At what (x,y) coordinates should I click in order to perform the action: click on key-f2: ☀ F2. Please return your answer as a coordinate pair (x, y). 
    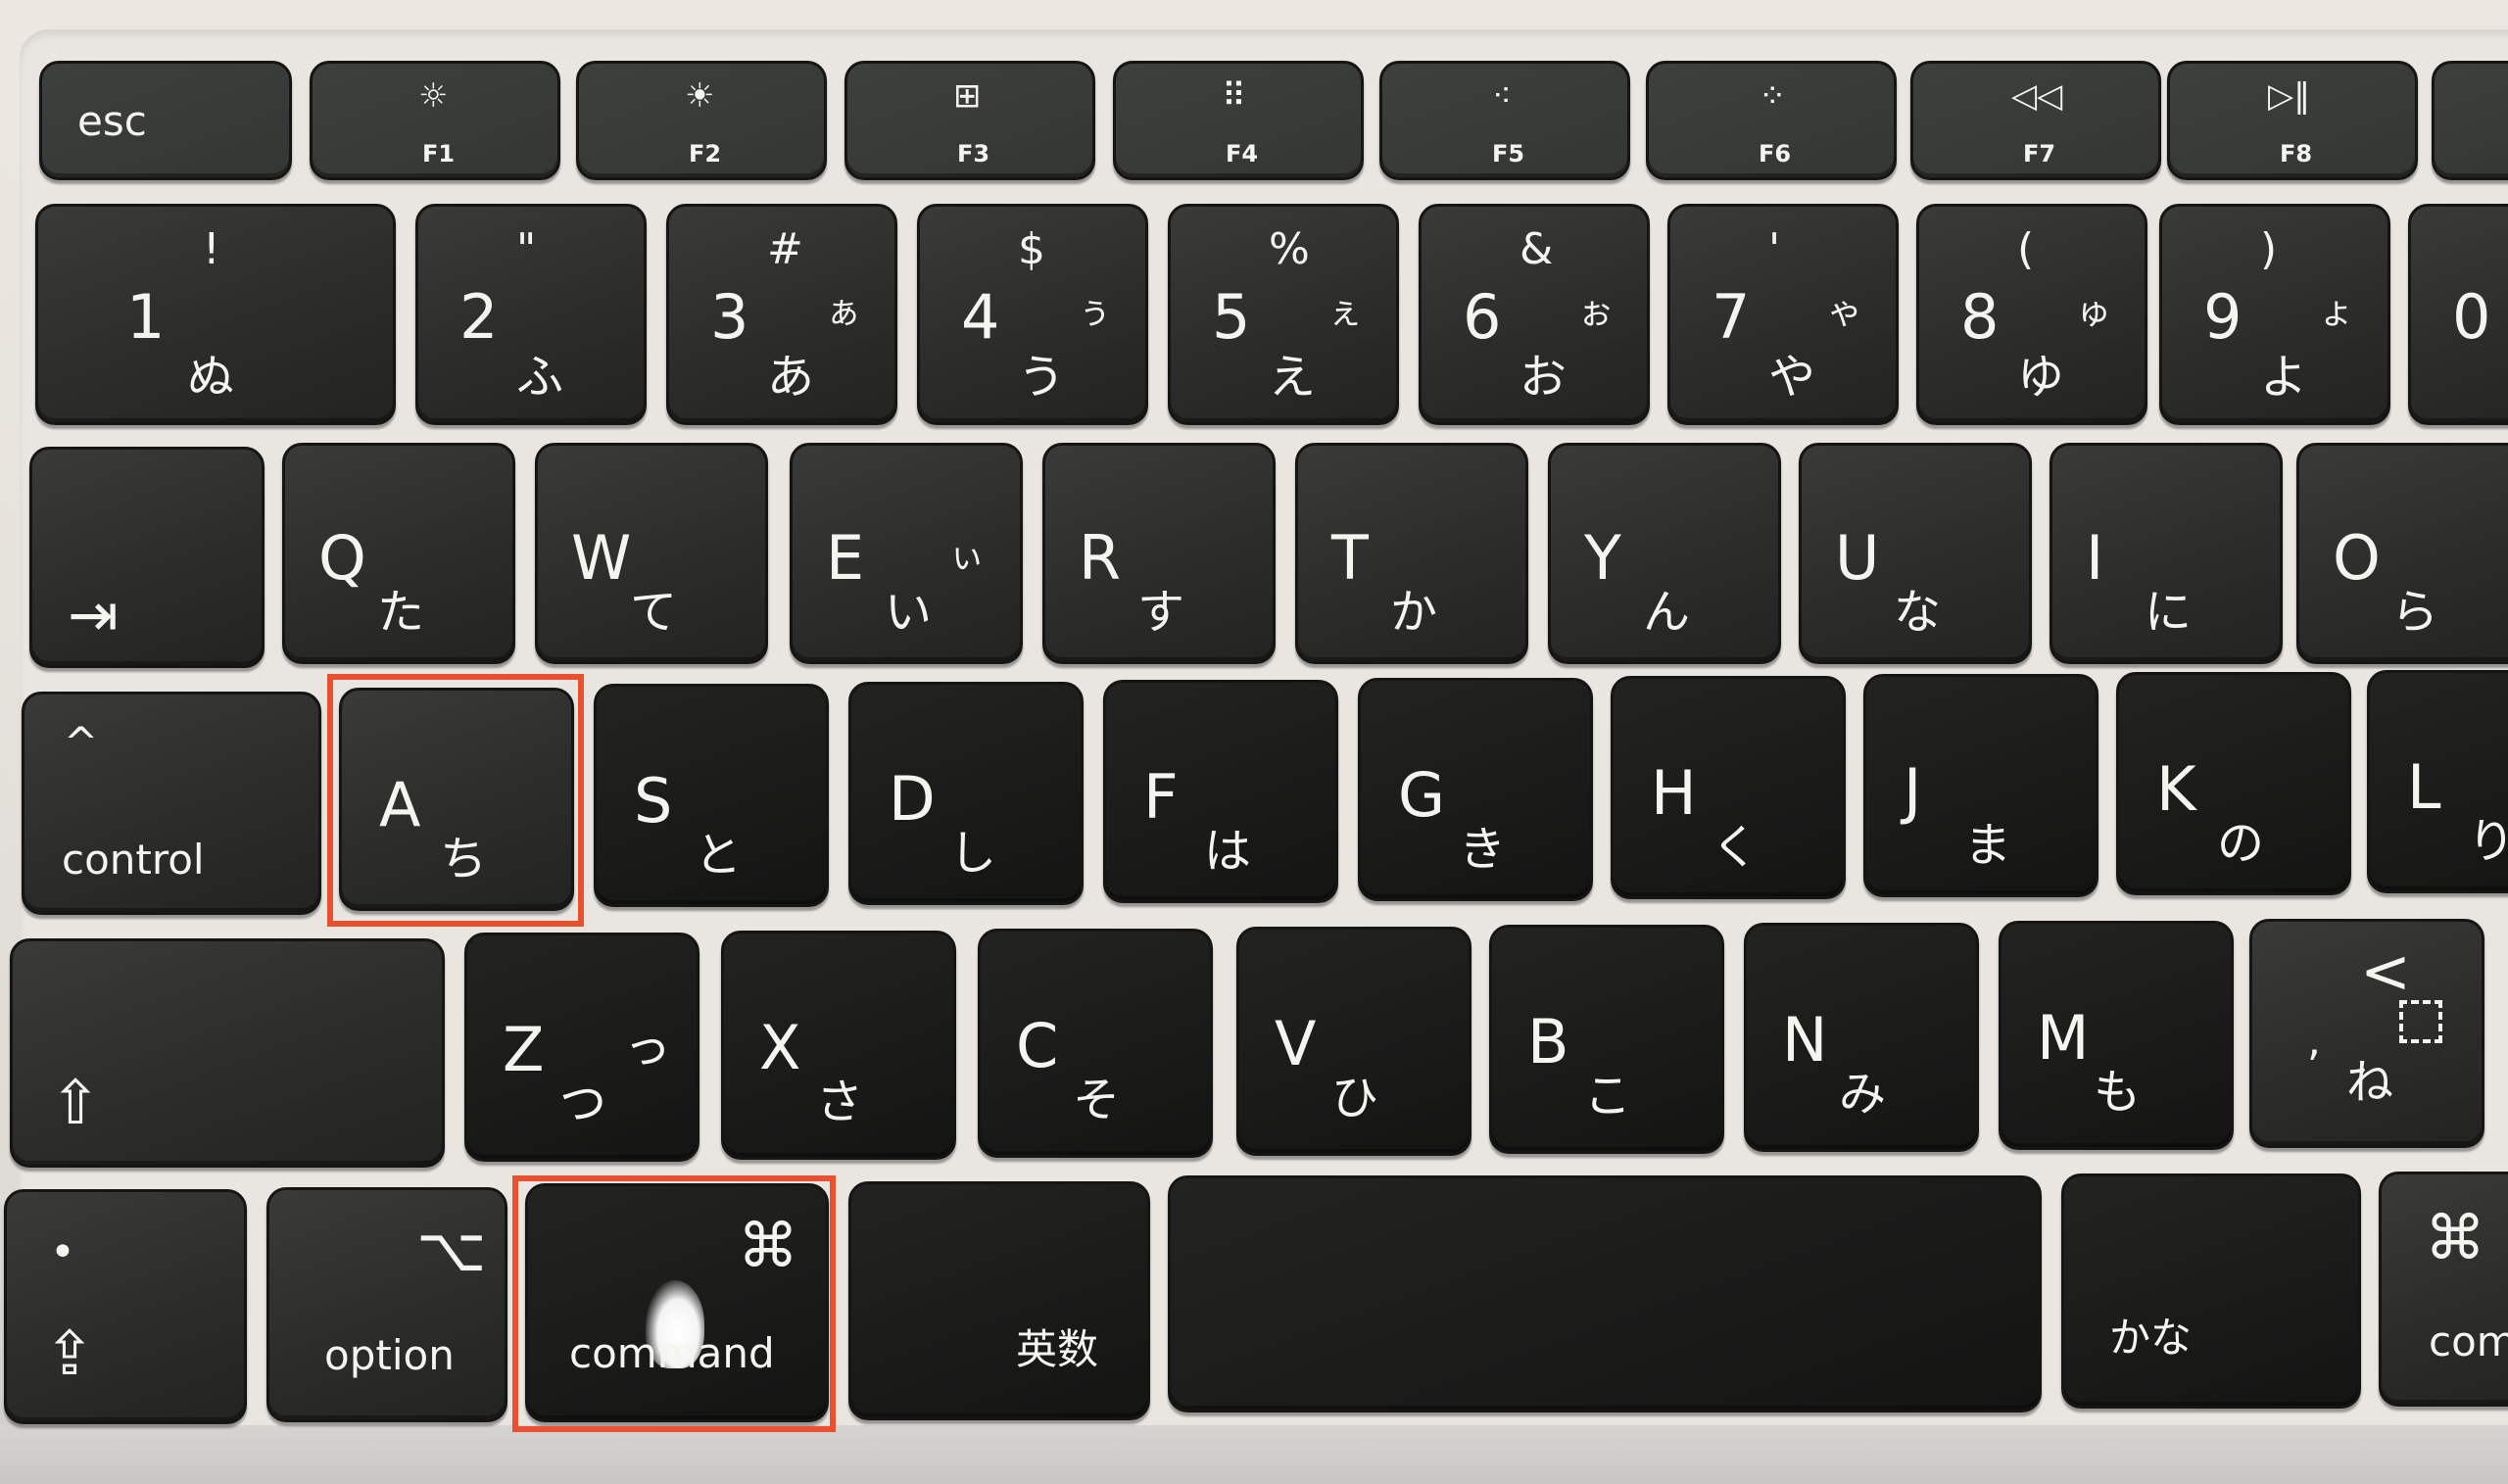
    Looking at the image, I should click on (701, 120).